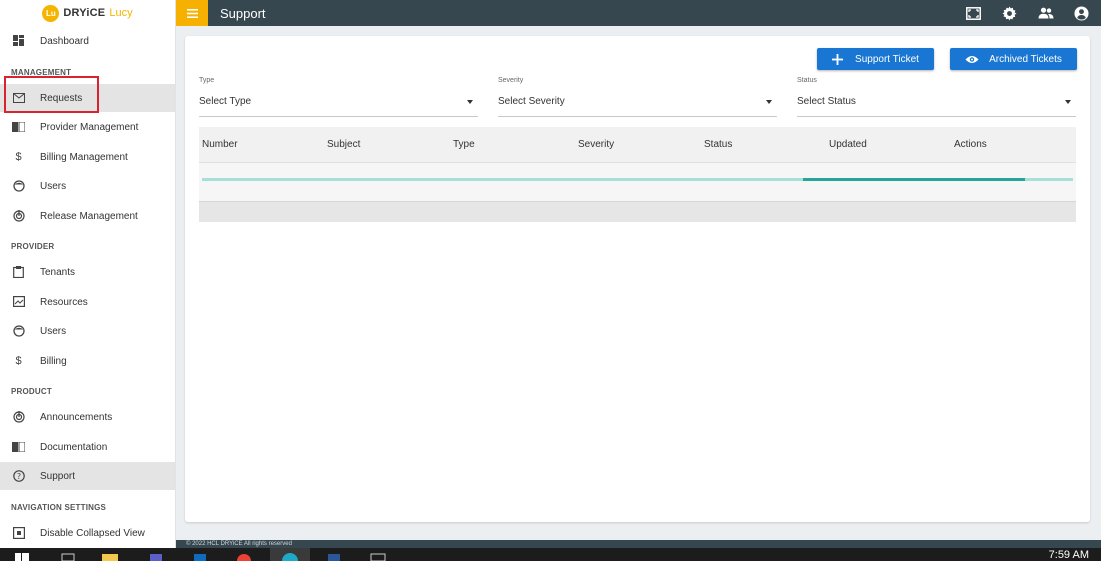 This screenshot has height=561, width=1101. What do you see at coordinates (550, 554) in the screenshot?
I see `os-taskbar: 7:59 AM` at bounding box center [550, 554].